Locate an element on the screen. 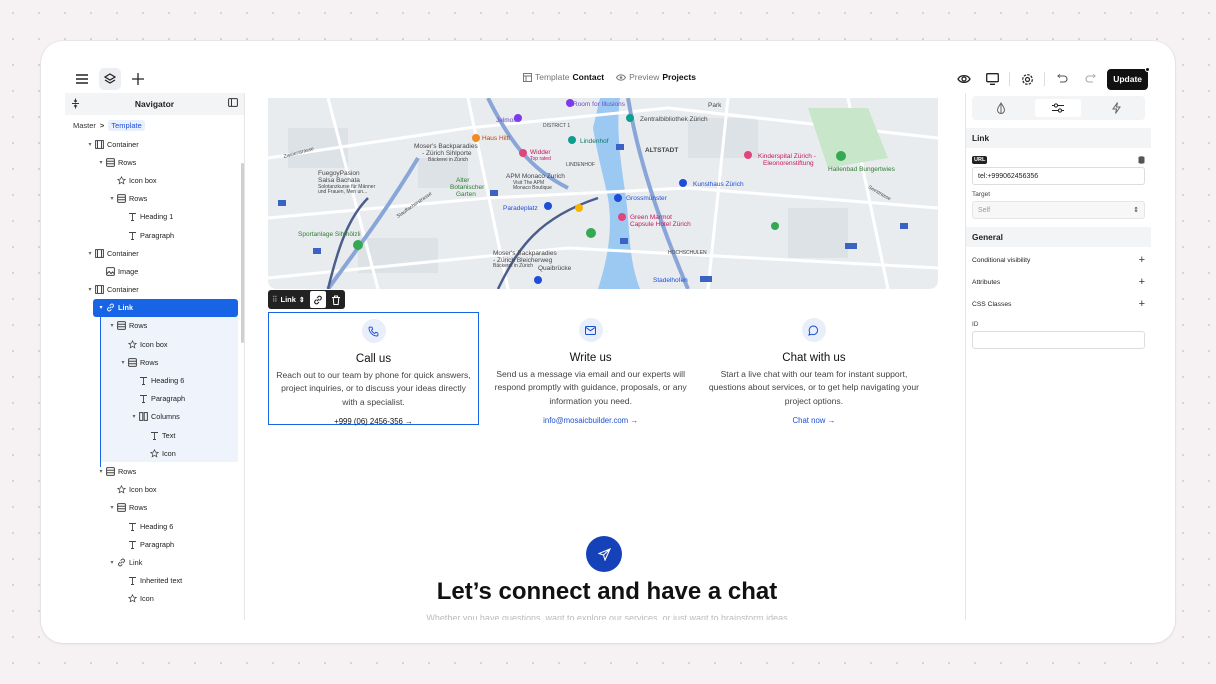  url-input: tel:+999062456356 is located at coordinates (1058, 176).